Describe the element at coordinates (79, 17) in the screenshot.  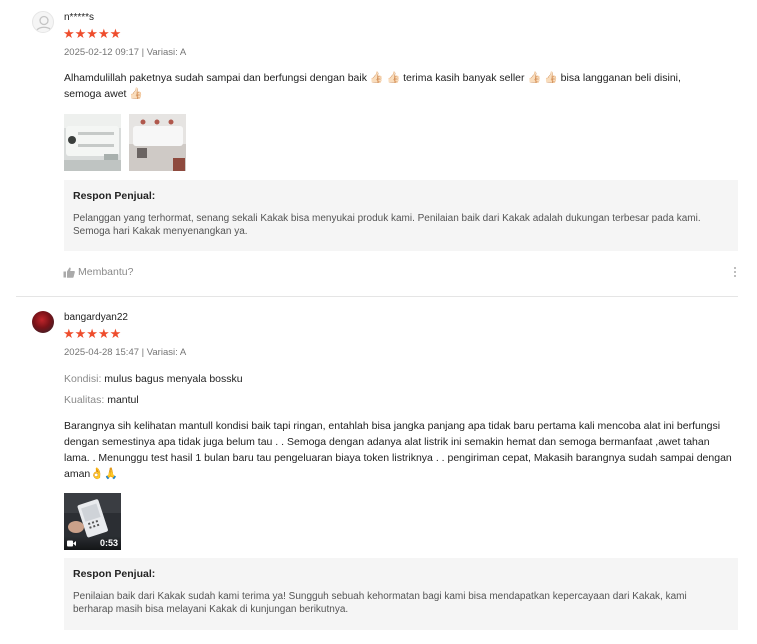
I see `reviewer-name: n*****s` at that location.